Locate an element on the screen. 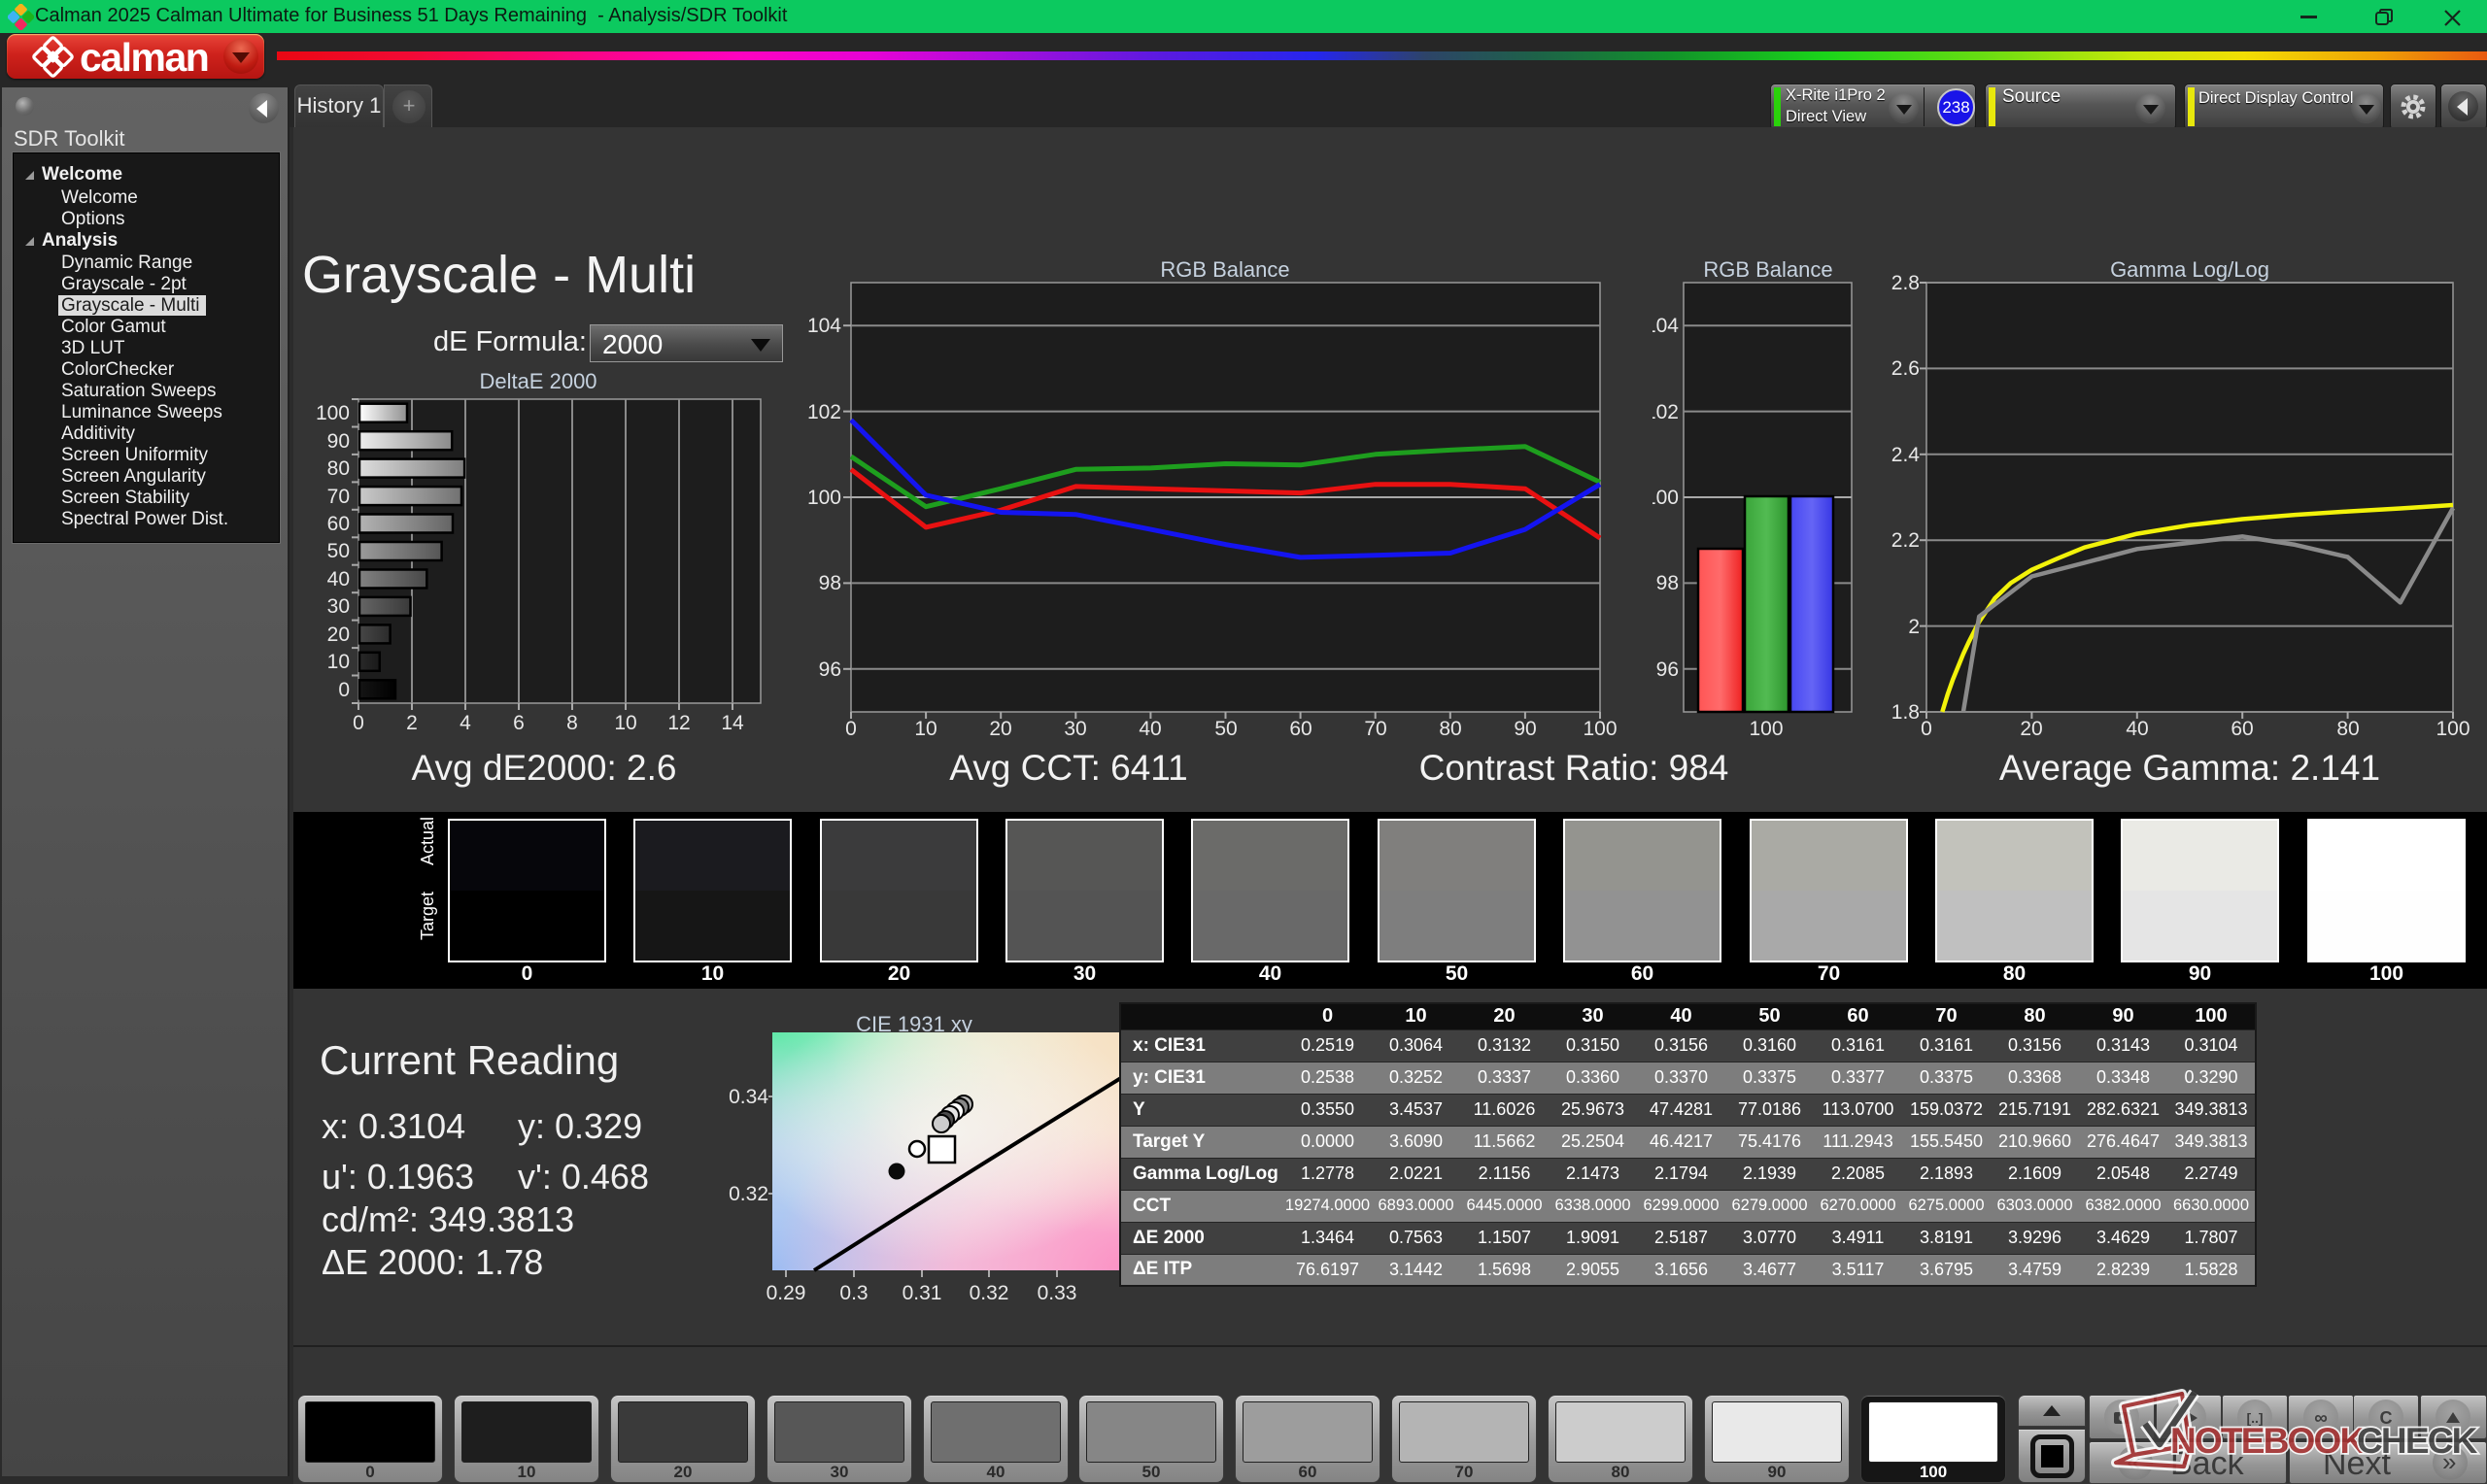  svg-text: 8 is located at coordinates (572, 723).